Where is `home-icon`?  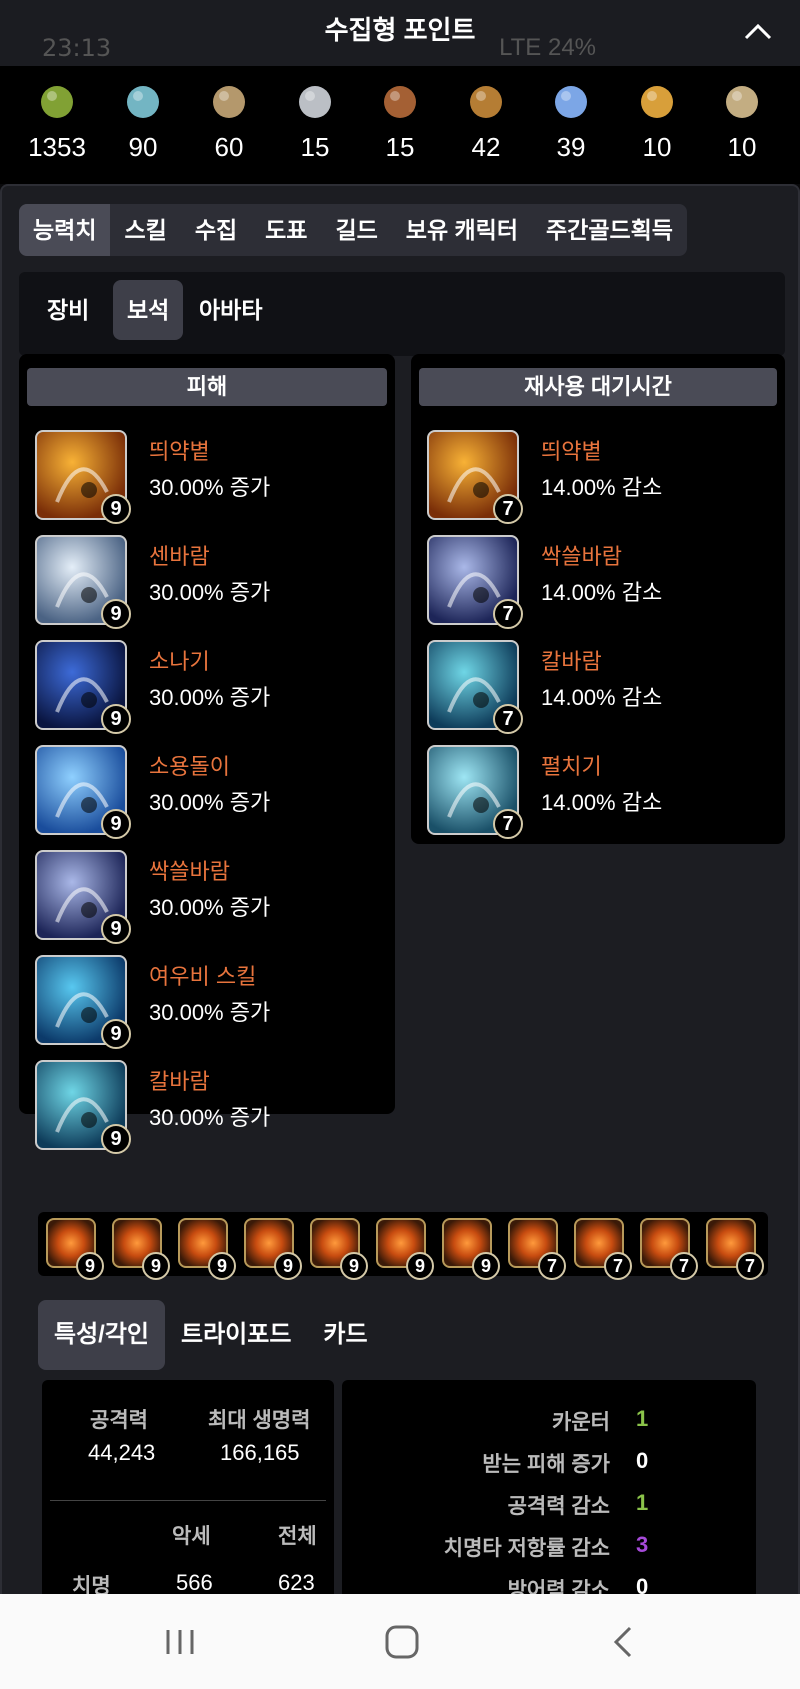 home-icon is located at coordinates (402, 1642).